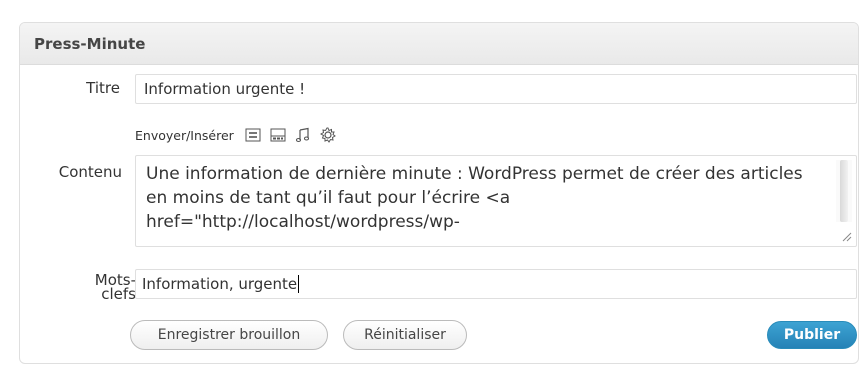 The width and height of the screenshot is (860, 367). I want to click on tags-input-value: Information, urgente, so click(220, 284).